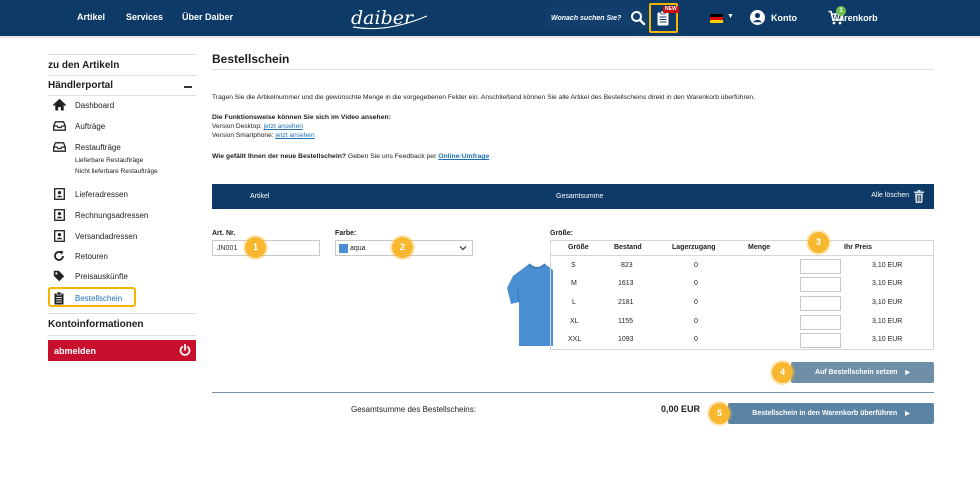  What do you see at coordinates (116, 171) in the screenshot?
I see `sidebar-subitem-nicht-lieferbare: Nicht lieferbare Restaufträge` at bounding box center [116, 171].